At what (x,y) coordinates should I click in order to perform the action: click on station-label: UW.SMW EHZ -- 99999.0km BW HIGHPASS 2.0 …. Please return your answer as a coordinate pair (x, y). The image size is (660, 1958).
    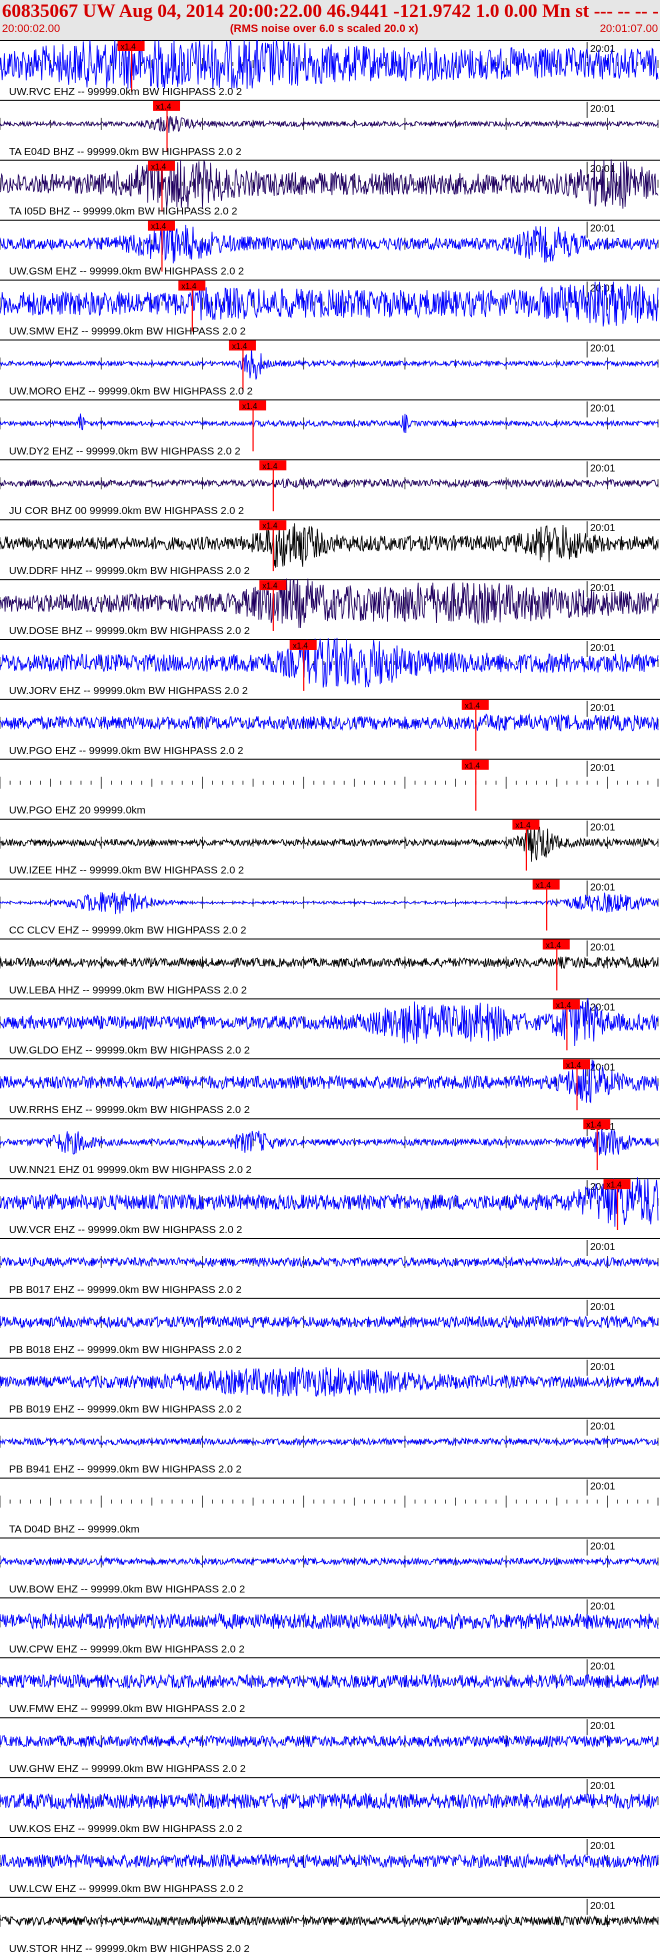
    Looking at the image, I should click on (127, 332).